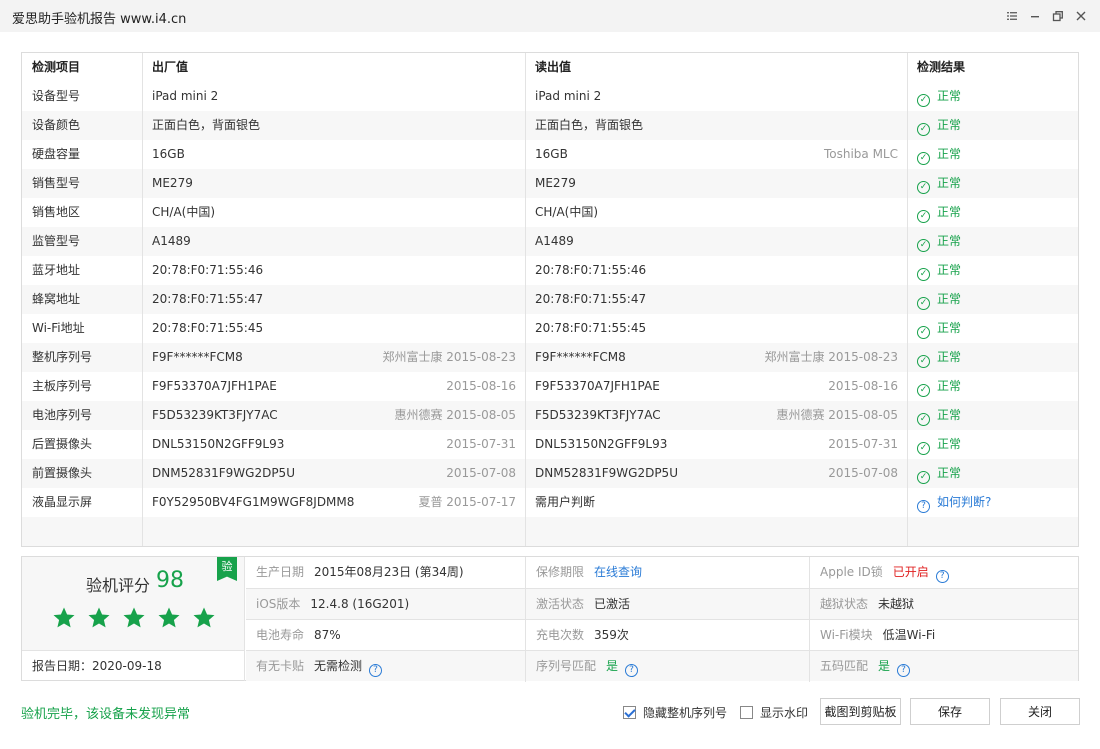 The width and height of the screenshot is (1100, 749). What do you see at coordinates (170, 580) in the screenshot?
I see `score-value: 98` at bounding box center [170, 580].